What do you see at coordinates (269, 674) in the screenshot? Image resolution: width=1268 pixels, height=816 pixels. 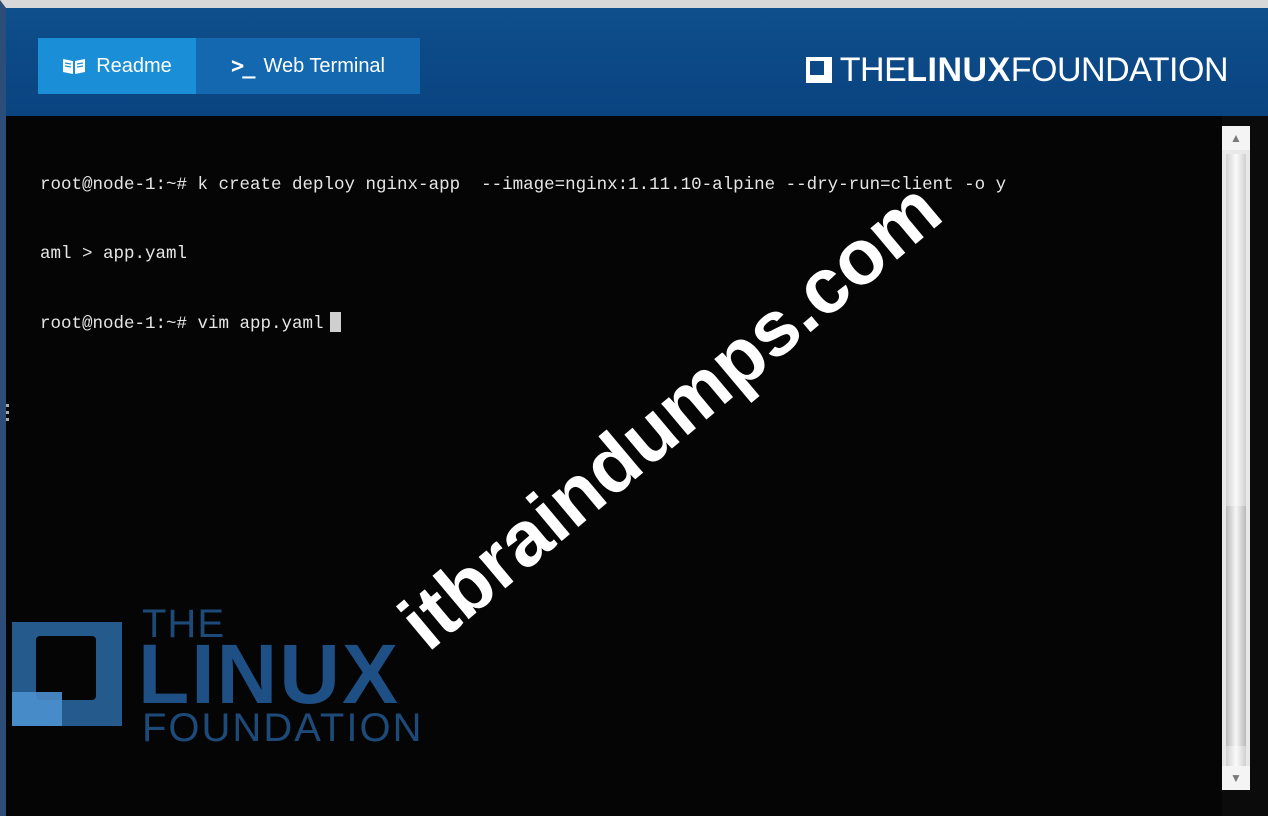 I see `background-logo-linux: LINUX` at bounding box center [269, 674].